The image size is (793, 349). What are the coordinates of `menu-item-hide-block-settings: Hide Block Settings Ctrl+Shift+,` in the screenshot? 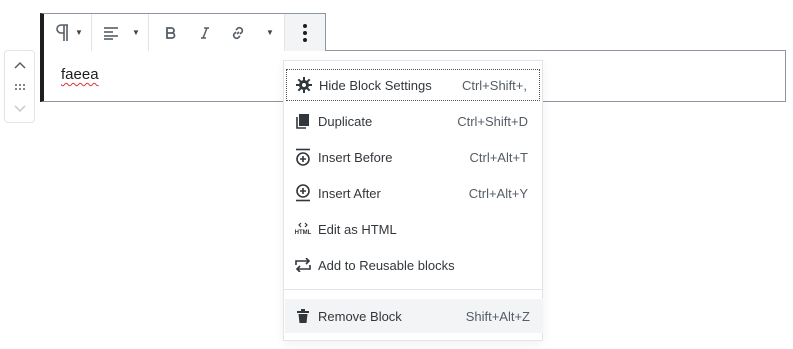 It's located at (413, 85).